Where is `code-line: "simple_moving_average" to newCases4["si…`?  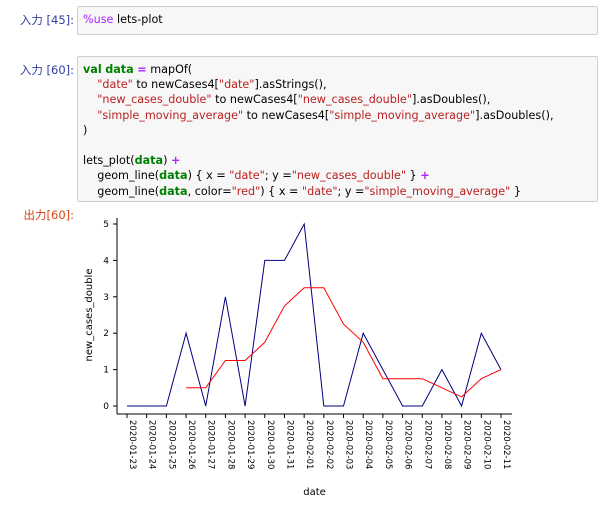
code-line: "simple_moving_average" to newCases4["si… is located at coordinates (337, 115).